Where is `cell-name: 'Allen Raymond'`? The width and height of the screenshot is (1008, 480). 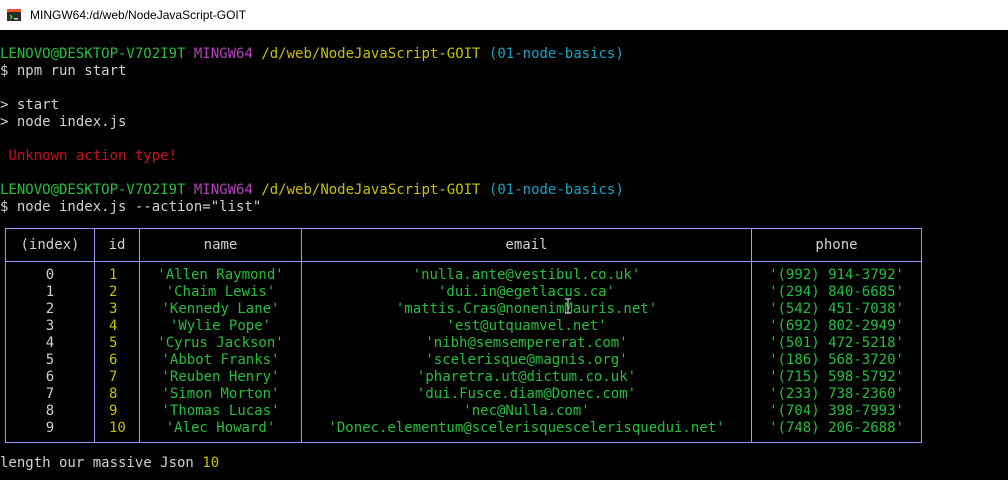 cell-name: 'Allen Raymond' is located at coordinates (220, 275).